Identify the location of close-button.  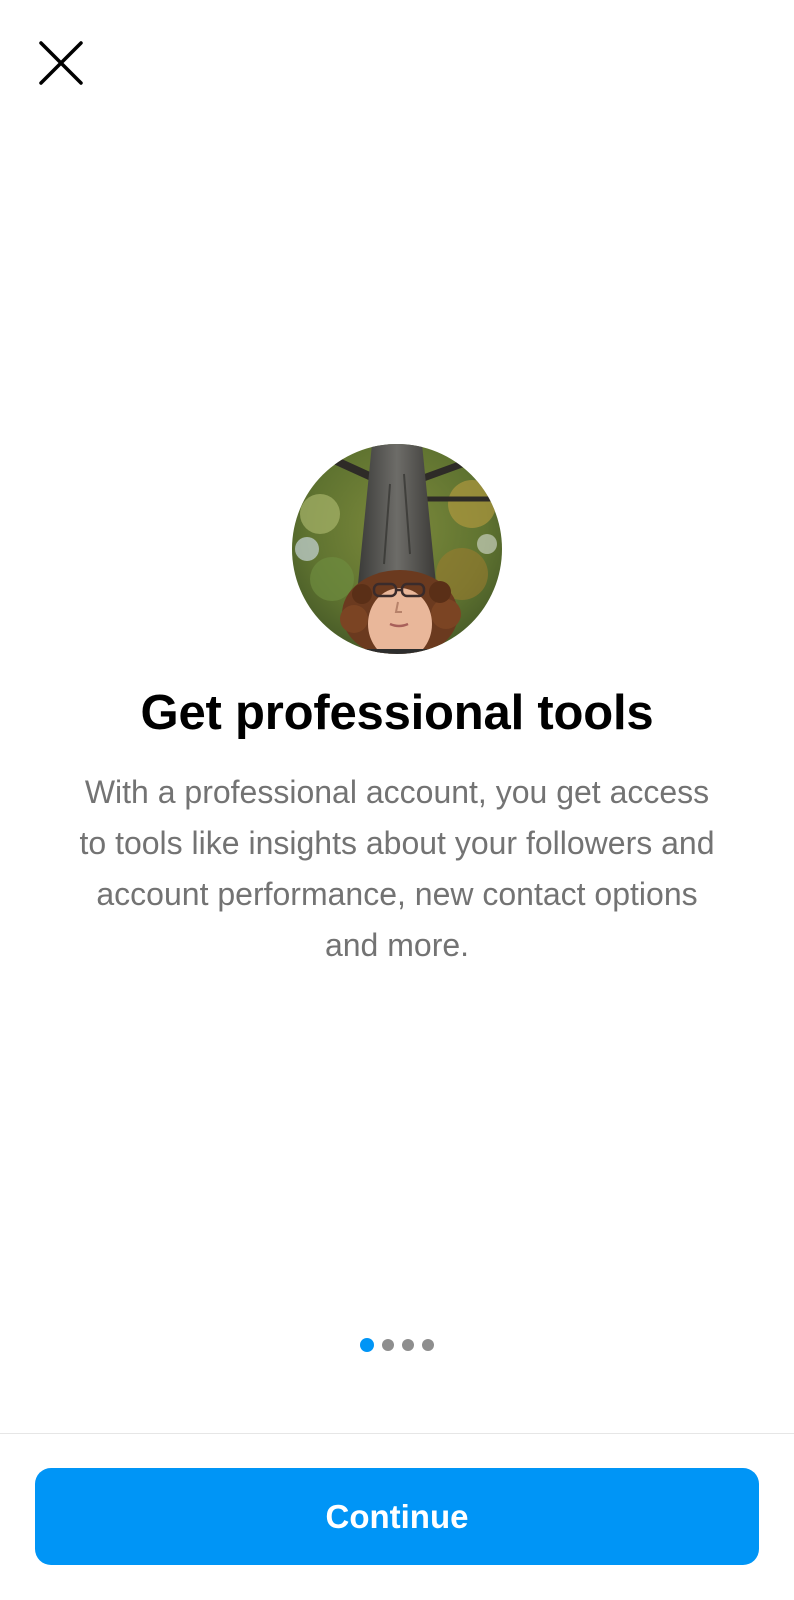
(61, 63).